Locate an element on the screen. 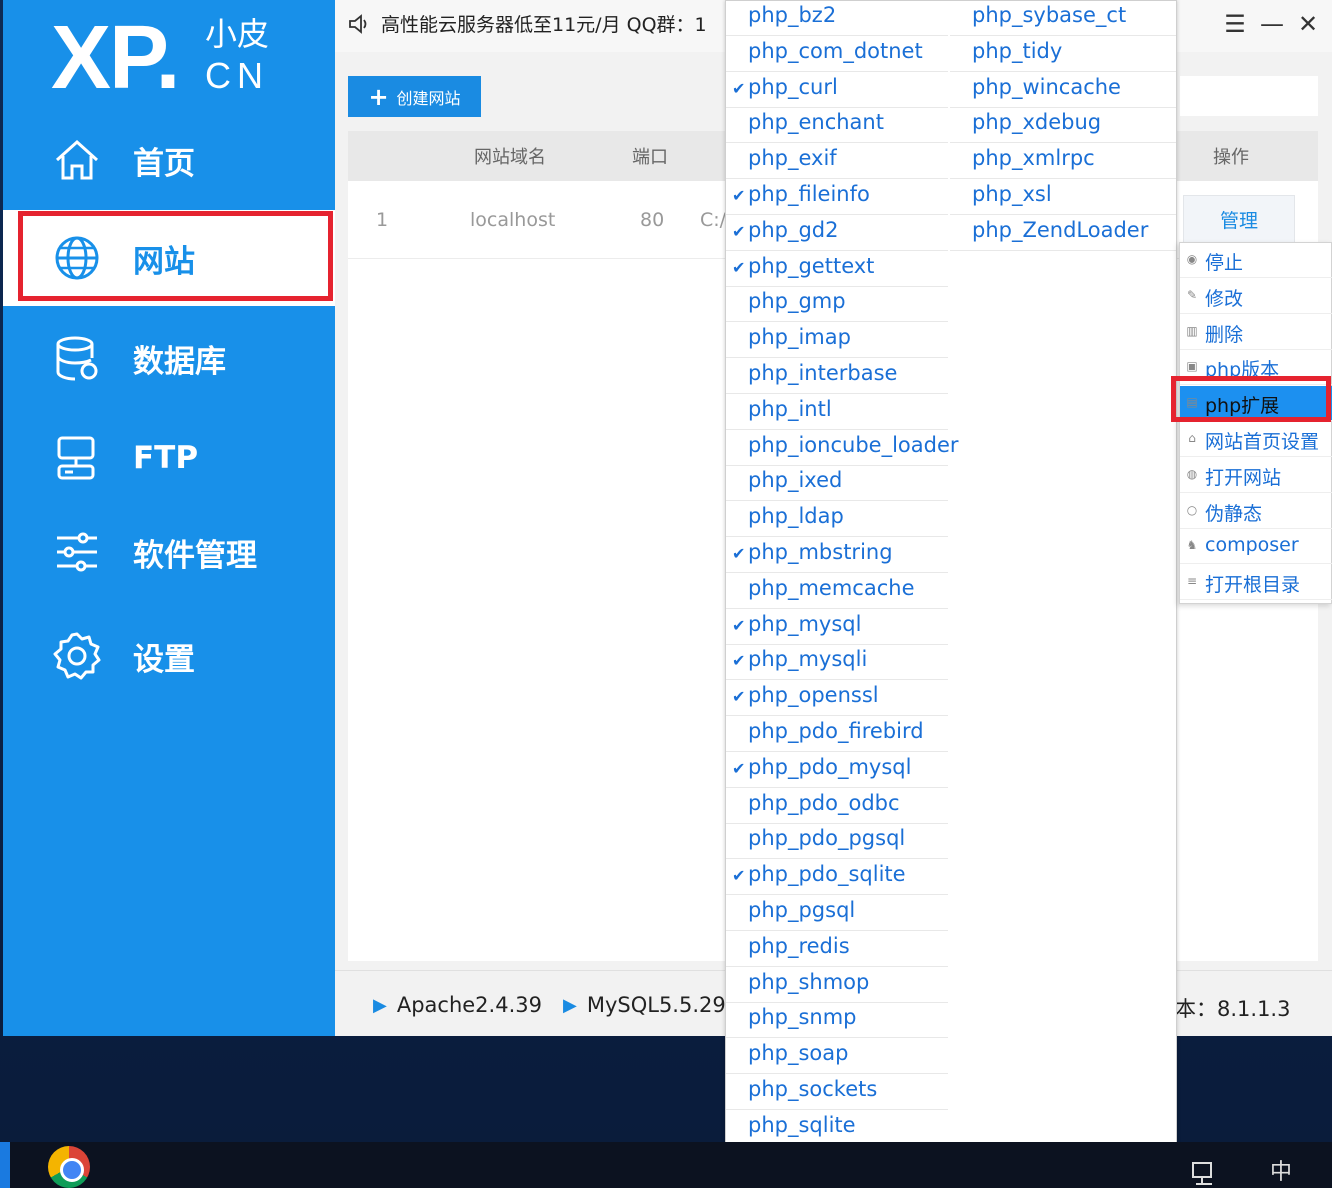 The height and width of the screenshot is (1188, 1332). sidebar-item-home: 首页 is located at coordinates (169, 160).